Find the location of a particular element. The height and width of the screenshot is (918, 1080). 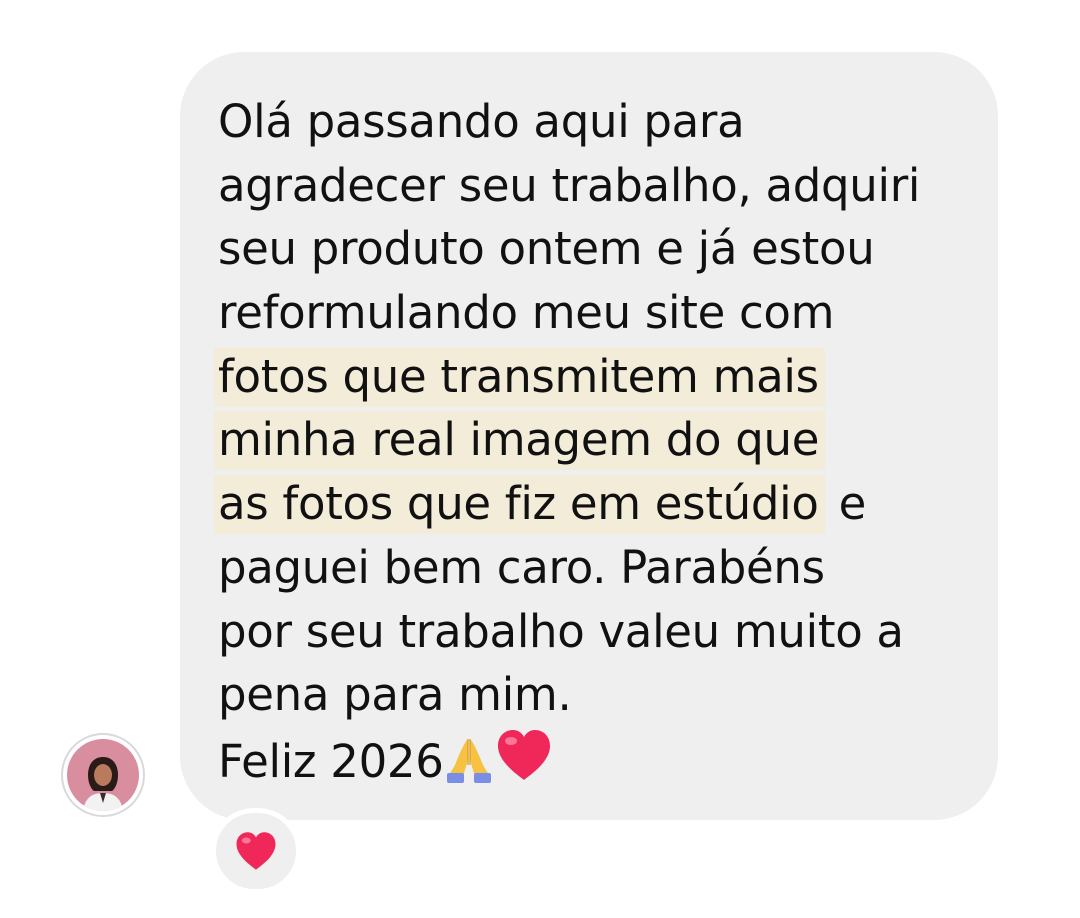

message-line: paguei bem caro. Parabéns is located at coordinates (521, 567).